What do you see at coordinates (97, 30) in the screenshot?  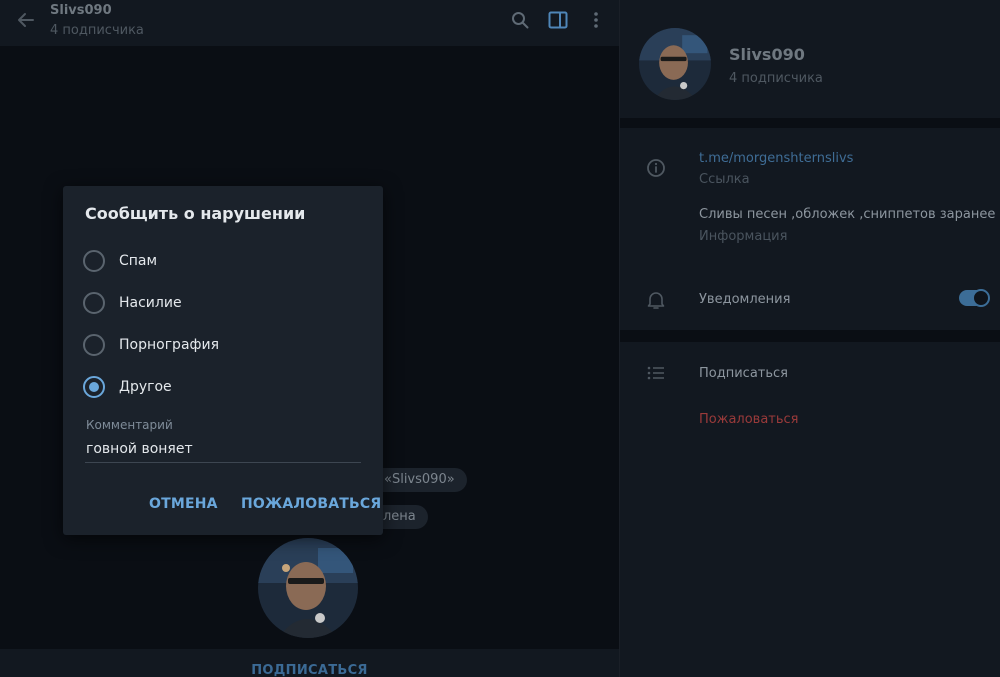 I see `chat-subtitle: 4 подписчика` at bounding box center [97, 30].